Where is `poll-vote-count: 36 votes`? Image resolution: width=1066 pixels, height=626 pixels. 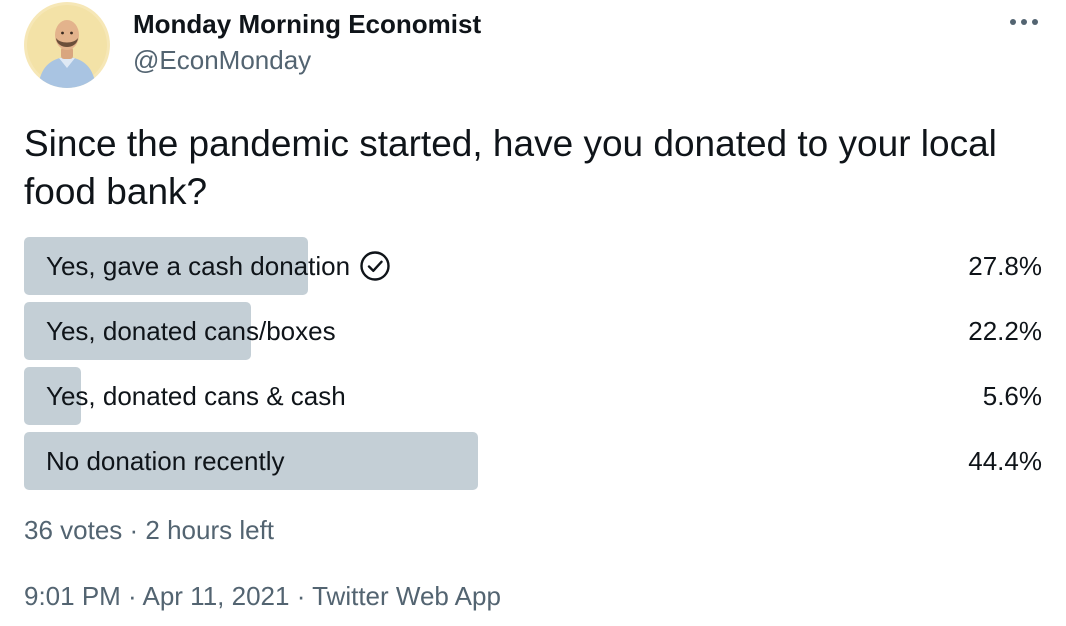
poll-vote-count: 36 votes is located at coordinates (73, 530).